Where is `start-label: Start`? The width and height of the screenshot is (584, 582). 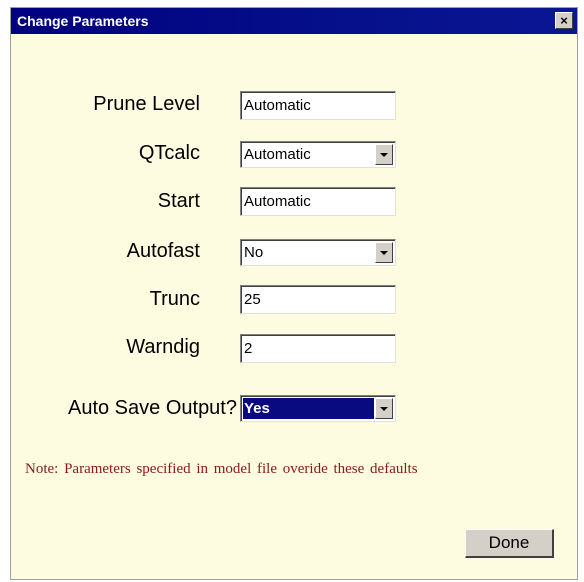
start-label: Start is located at coordinates (178, 201).